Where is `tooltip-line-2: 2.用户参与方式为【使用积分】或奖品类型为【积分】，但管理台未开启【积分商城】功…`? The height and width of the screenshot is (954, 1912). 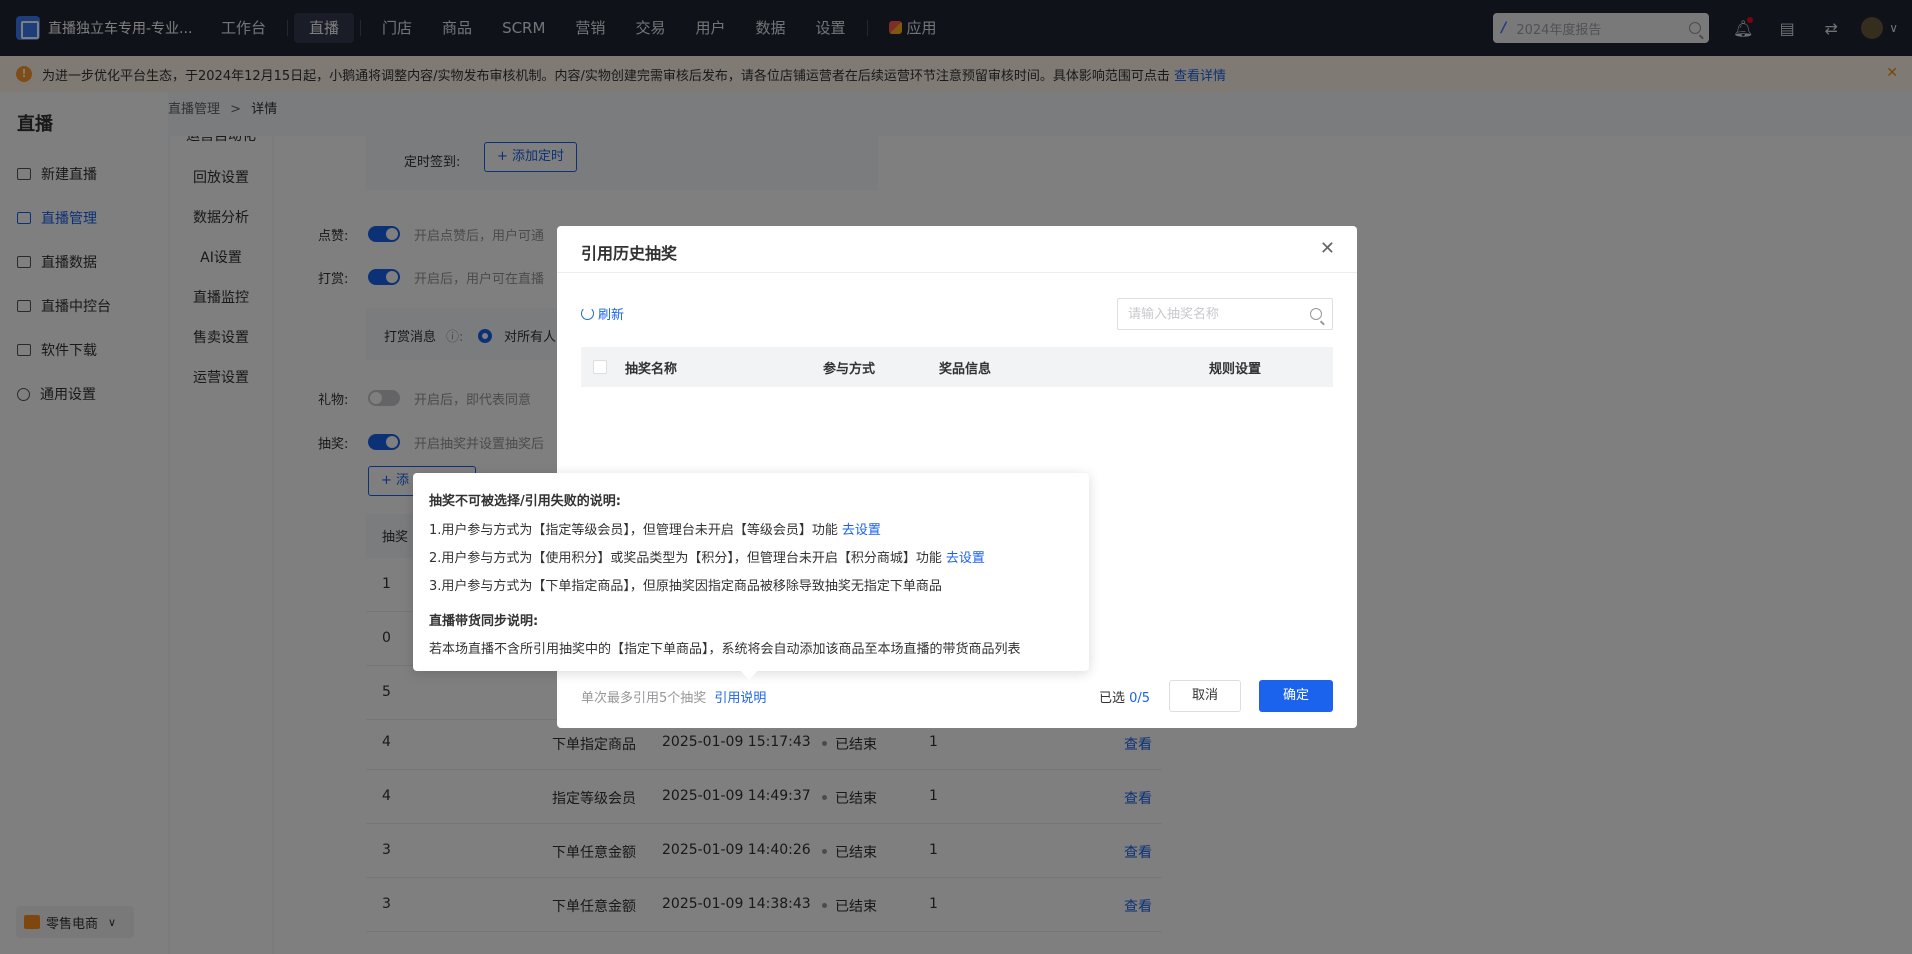 tooltip-line-2: 2.用户参与方式为【使用积分】或奖品类型为【积分】，但管理台未开启【积分商城】功… is located at coordinates (707, 556).